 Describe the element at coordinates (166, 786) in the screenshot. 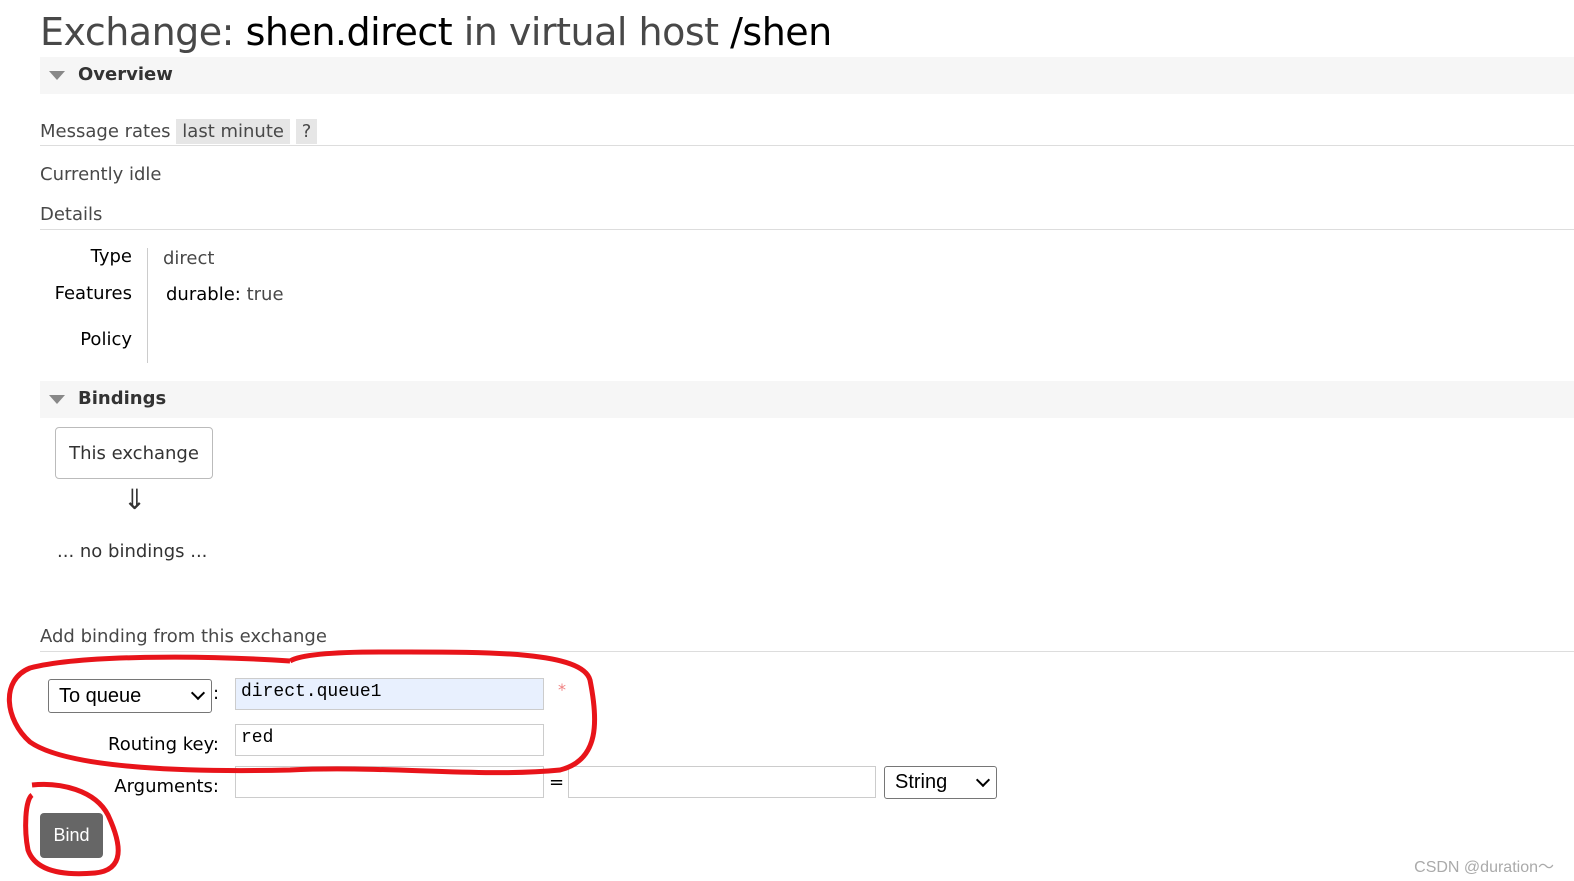

I see `arguments-label: Arguments:` at that location.